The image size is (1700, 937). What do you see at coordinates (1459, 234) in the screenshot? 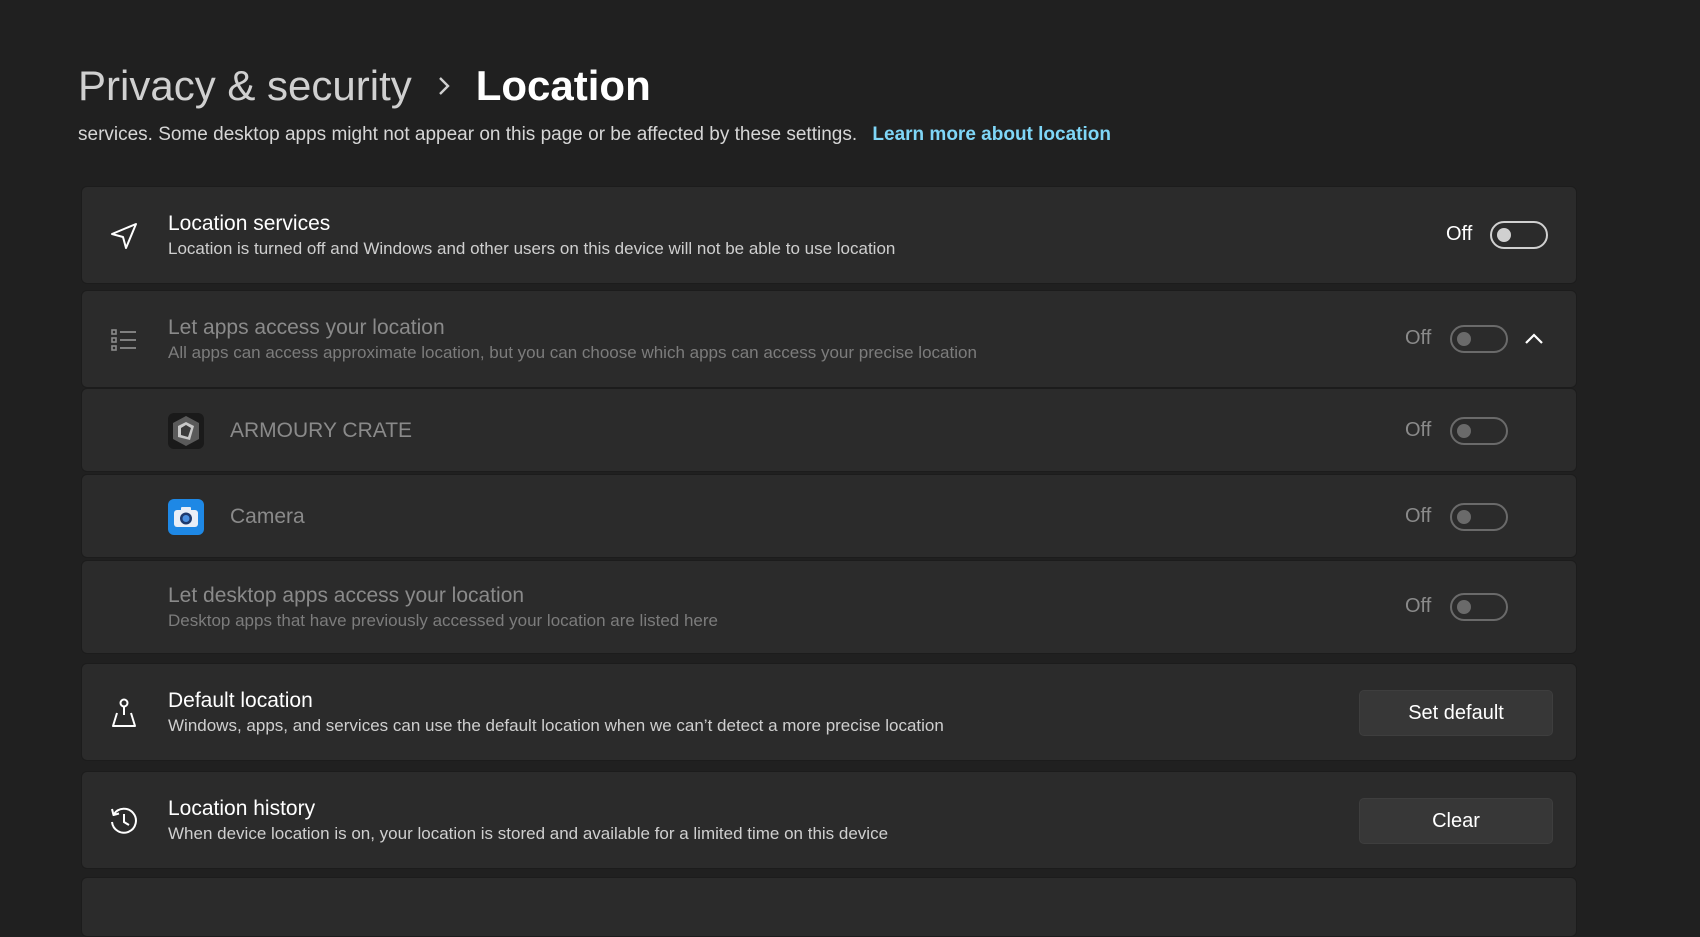
I see `location-services-state: Off` at bounding box center [1459, 234].